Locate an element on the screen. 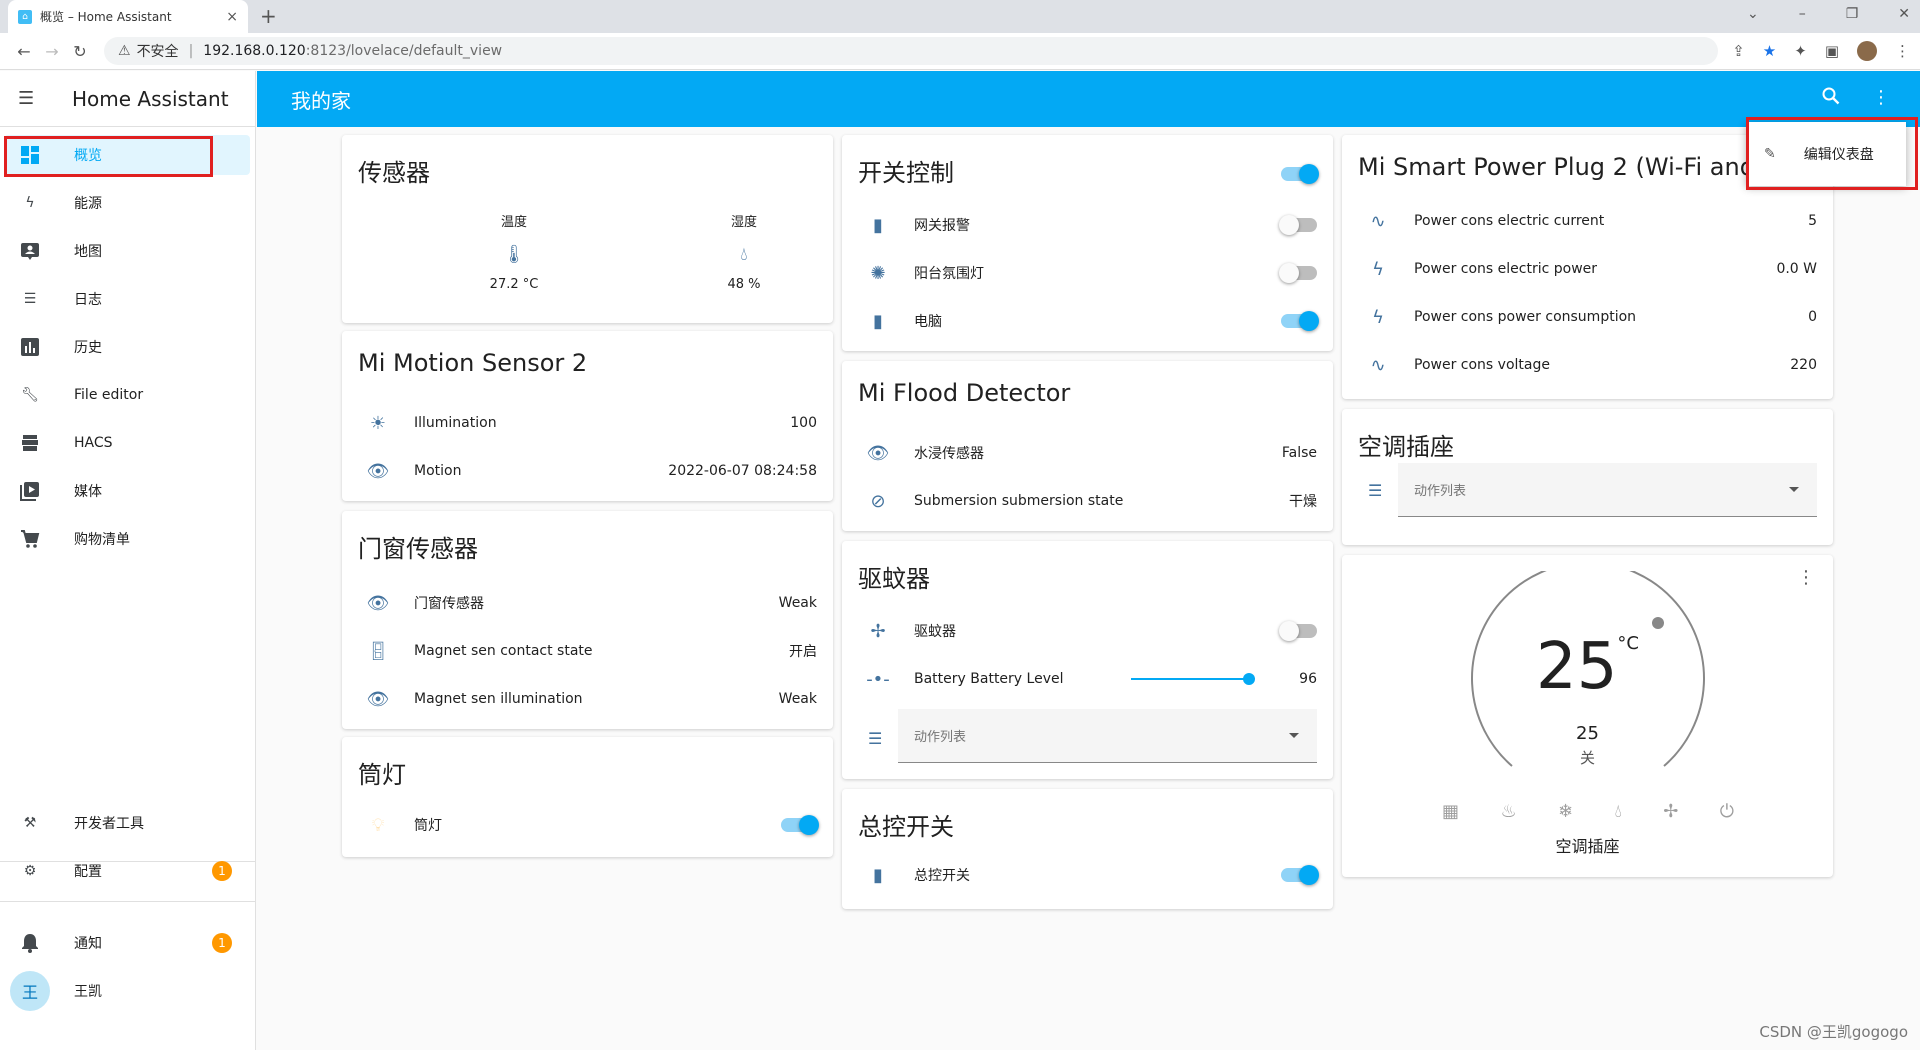 This screenshot has height=1050, width=1920. sidebar-item-logbook: ☰ 日志 is located at coordinates (127, 299).